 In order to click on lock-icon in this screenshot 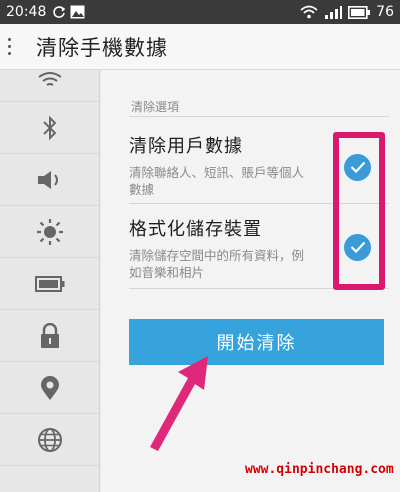, I will do `click(50, 335)`.